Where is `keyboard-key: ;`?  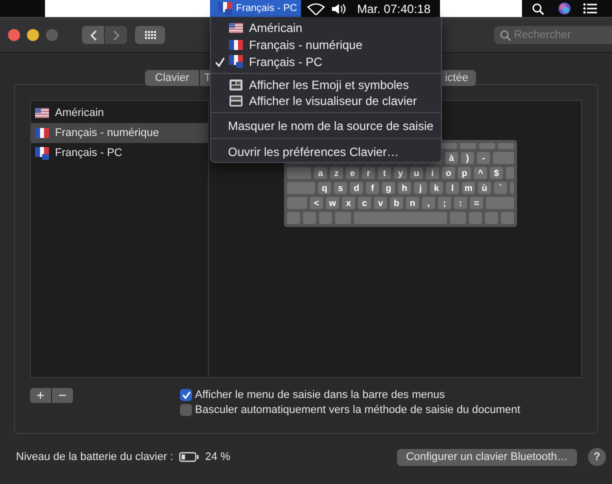
keyboard-key: ; is located at coordinates (444, 203).